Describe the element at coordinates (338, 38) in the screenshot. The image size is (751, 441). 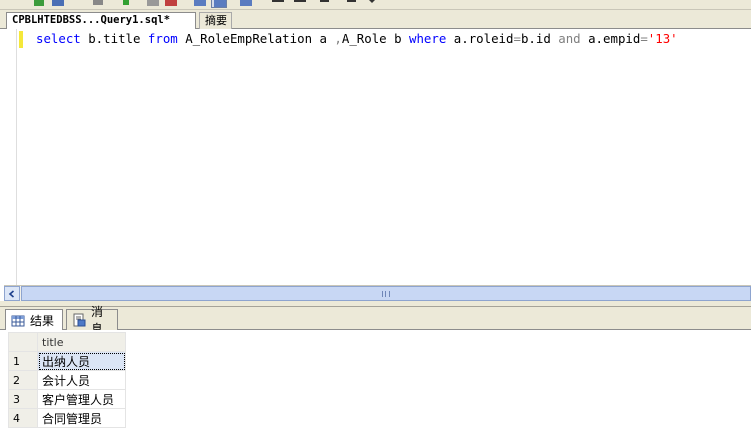
I see `sql-token: ,` at that location.